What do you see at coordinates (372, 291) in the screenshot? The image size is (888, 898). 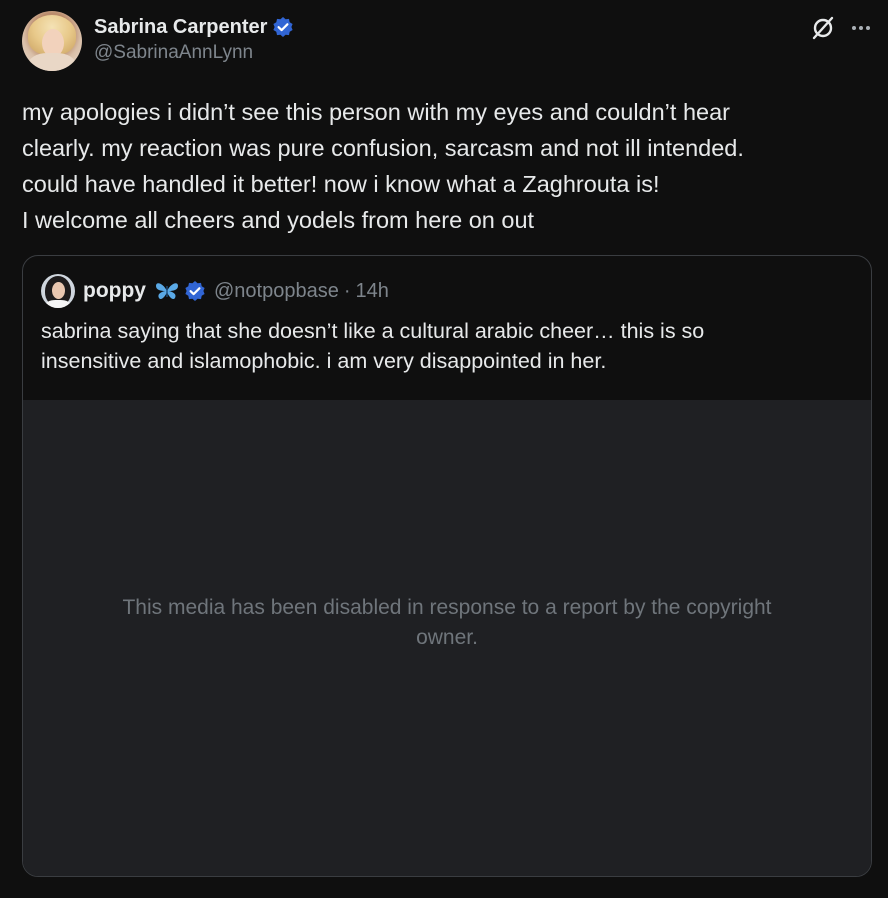 I see `quote-timestamp: 14h` at bounding box center [372, 291].